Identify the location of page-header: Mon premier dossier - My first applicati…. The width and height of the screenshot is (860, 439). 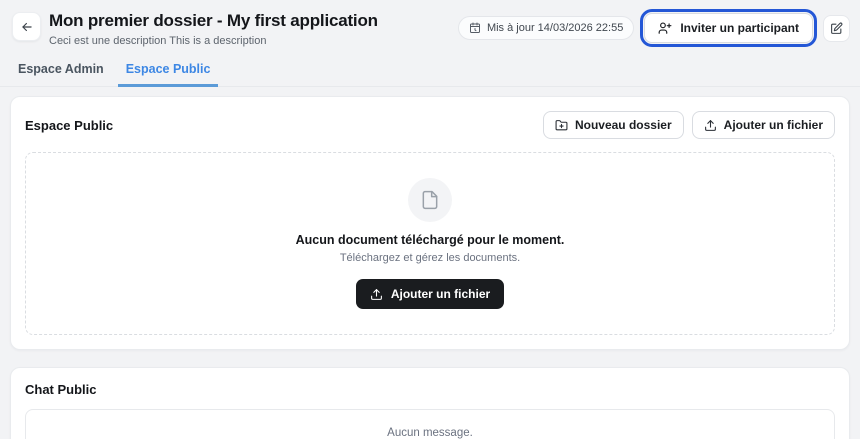
(430, 24).